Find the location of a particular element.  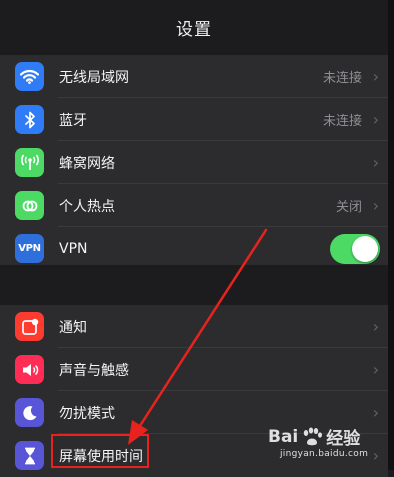

watermark-brand-cn: 经验 is located at coordinates (343, 439).